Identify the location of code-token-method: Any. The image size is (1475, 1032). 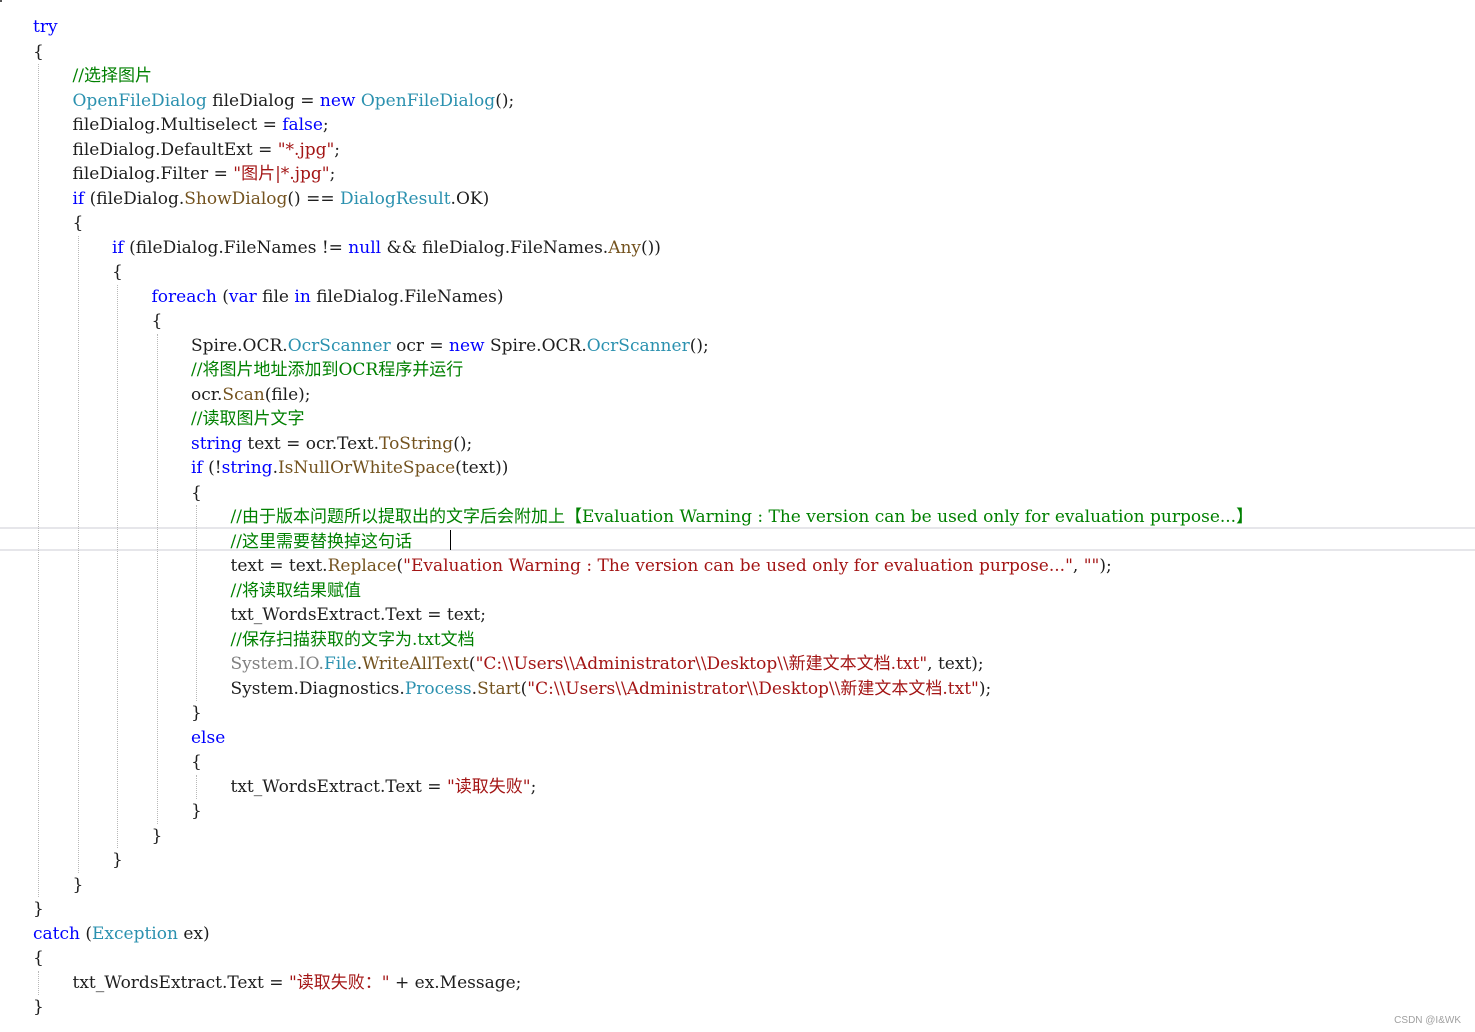
(625, 247).